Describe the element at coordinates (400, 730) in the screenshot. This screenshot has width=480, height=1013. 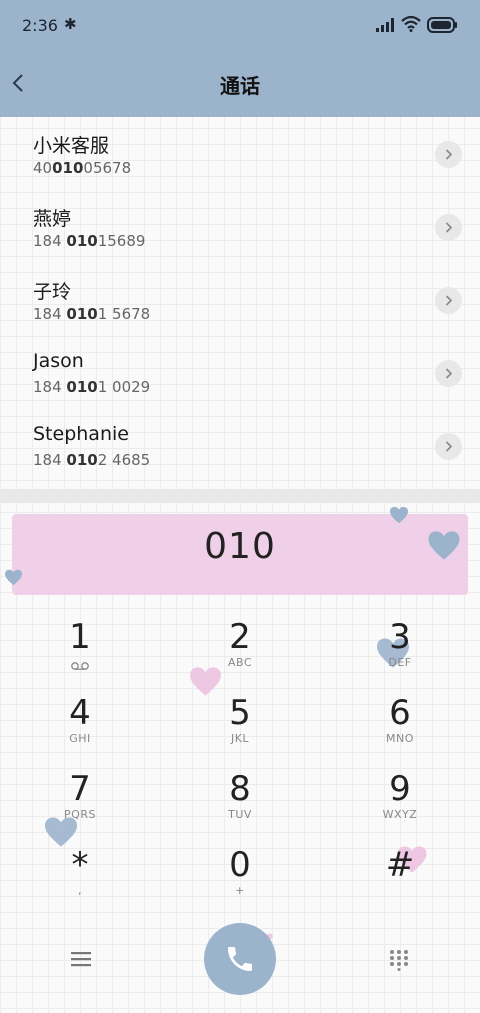
I see `key-6: 6 MNO` at that location.